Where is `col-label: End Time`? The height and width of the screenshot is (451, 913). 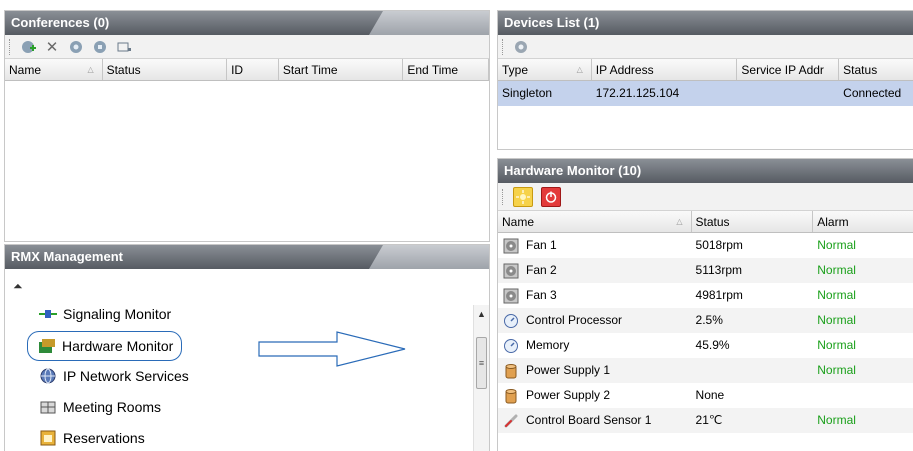 col-label: End Time is located at coordinates (433, 70).